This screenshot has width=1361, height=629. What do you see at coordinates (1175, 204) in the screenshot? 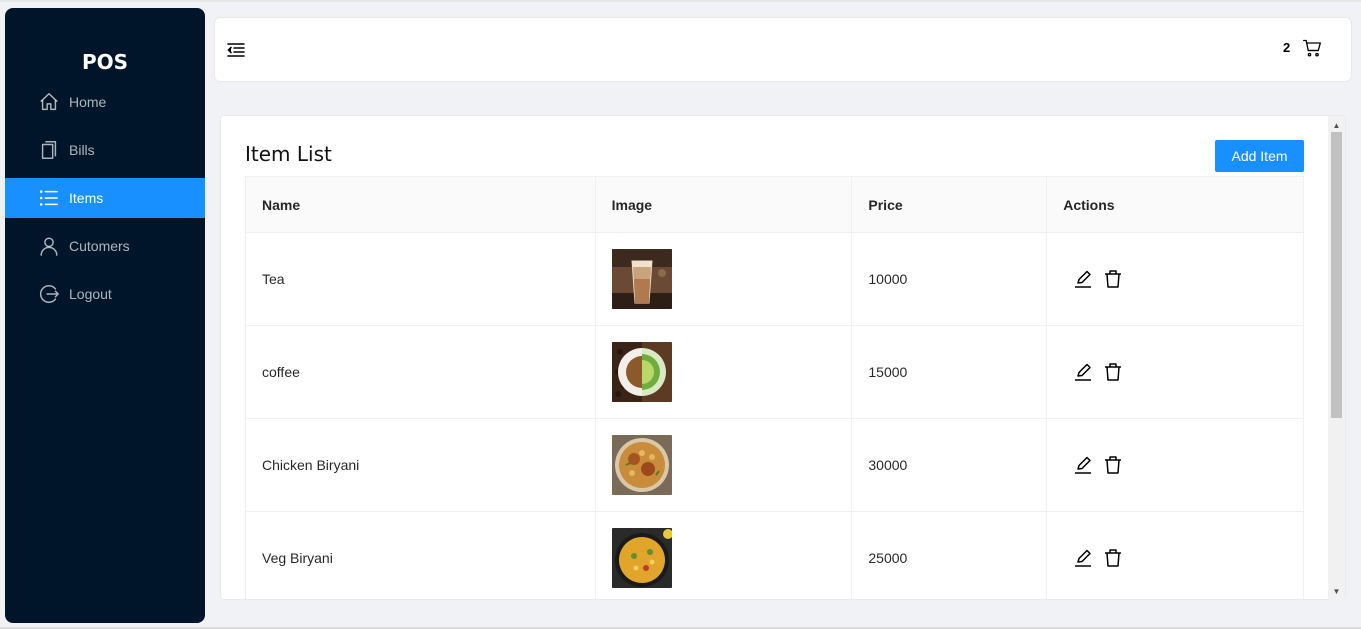
I see `column-header-actions: Actions` at bounding box center [1175, 204].